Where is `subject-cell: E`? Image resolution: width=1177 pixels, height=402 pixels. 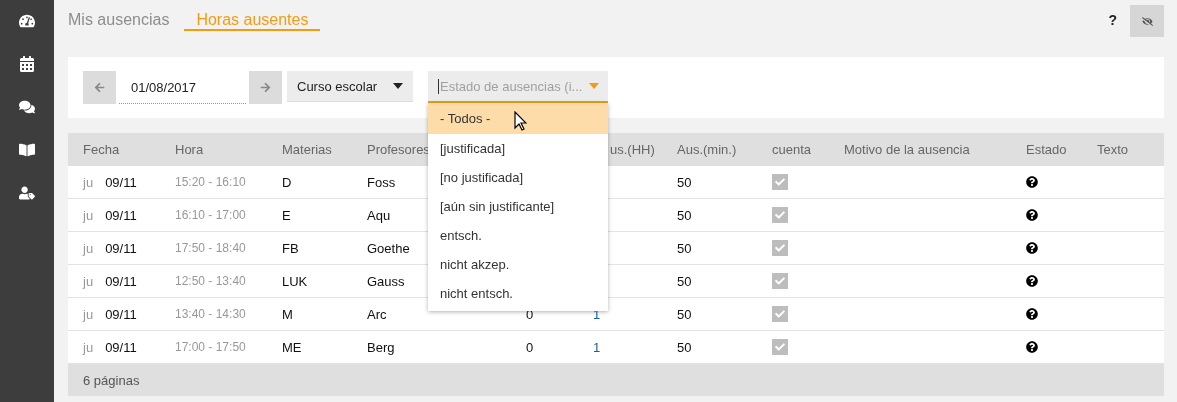 subject-cell: E is located at coordinates (286, 215).